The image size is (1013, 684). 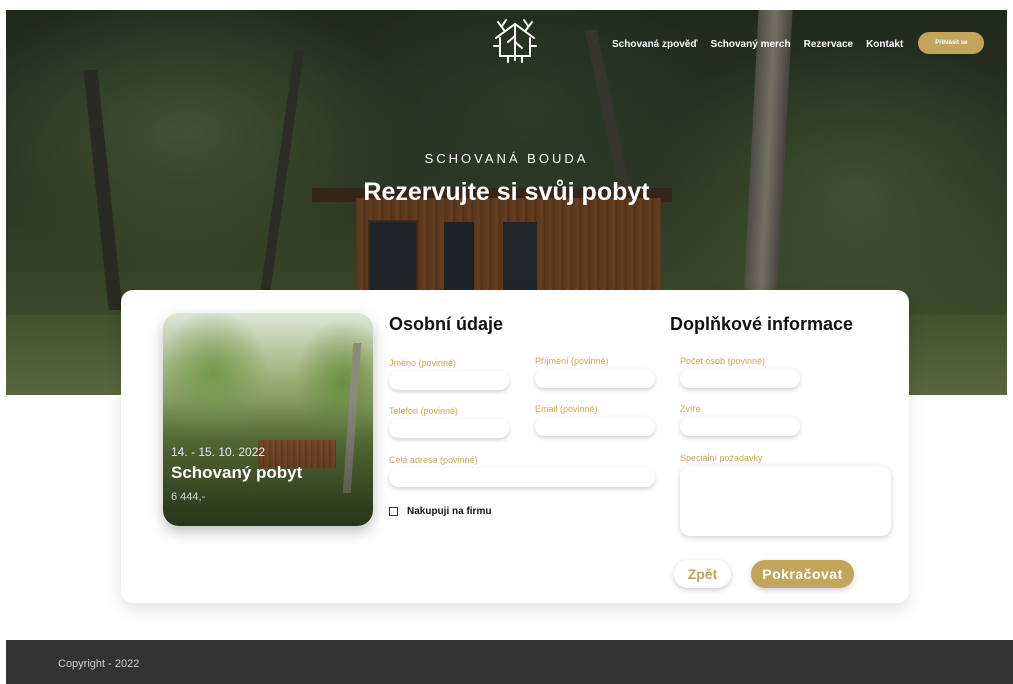 What do you see at coordinates (951, 43) in the screenshot?
I see `login-button: Přihlásit se` at bounding box center [951, 43].